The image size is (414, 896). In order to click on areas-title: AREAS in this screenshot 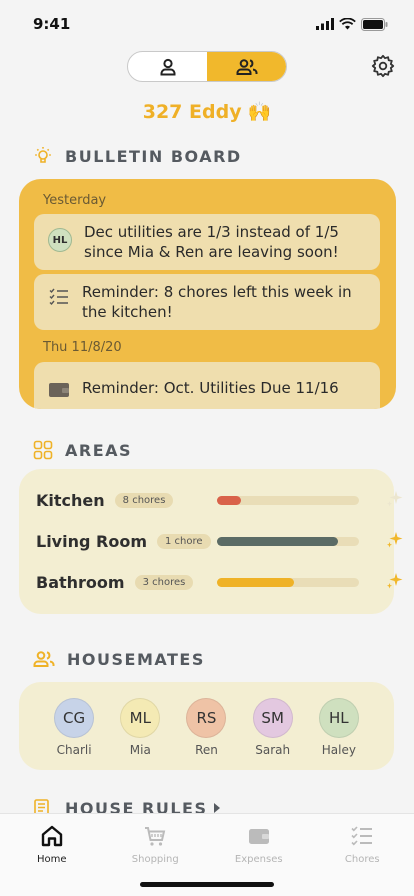, I will do `click(99, 450)`.